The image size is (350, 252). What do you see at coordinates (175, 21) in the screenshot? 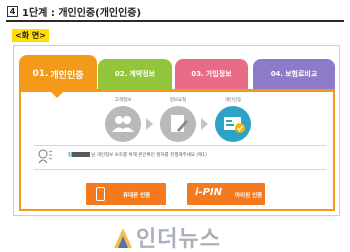
I see `heading-divider` at bounding box center [175, 21].